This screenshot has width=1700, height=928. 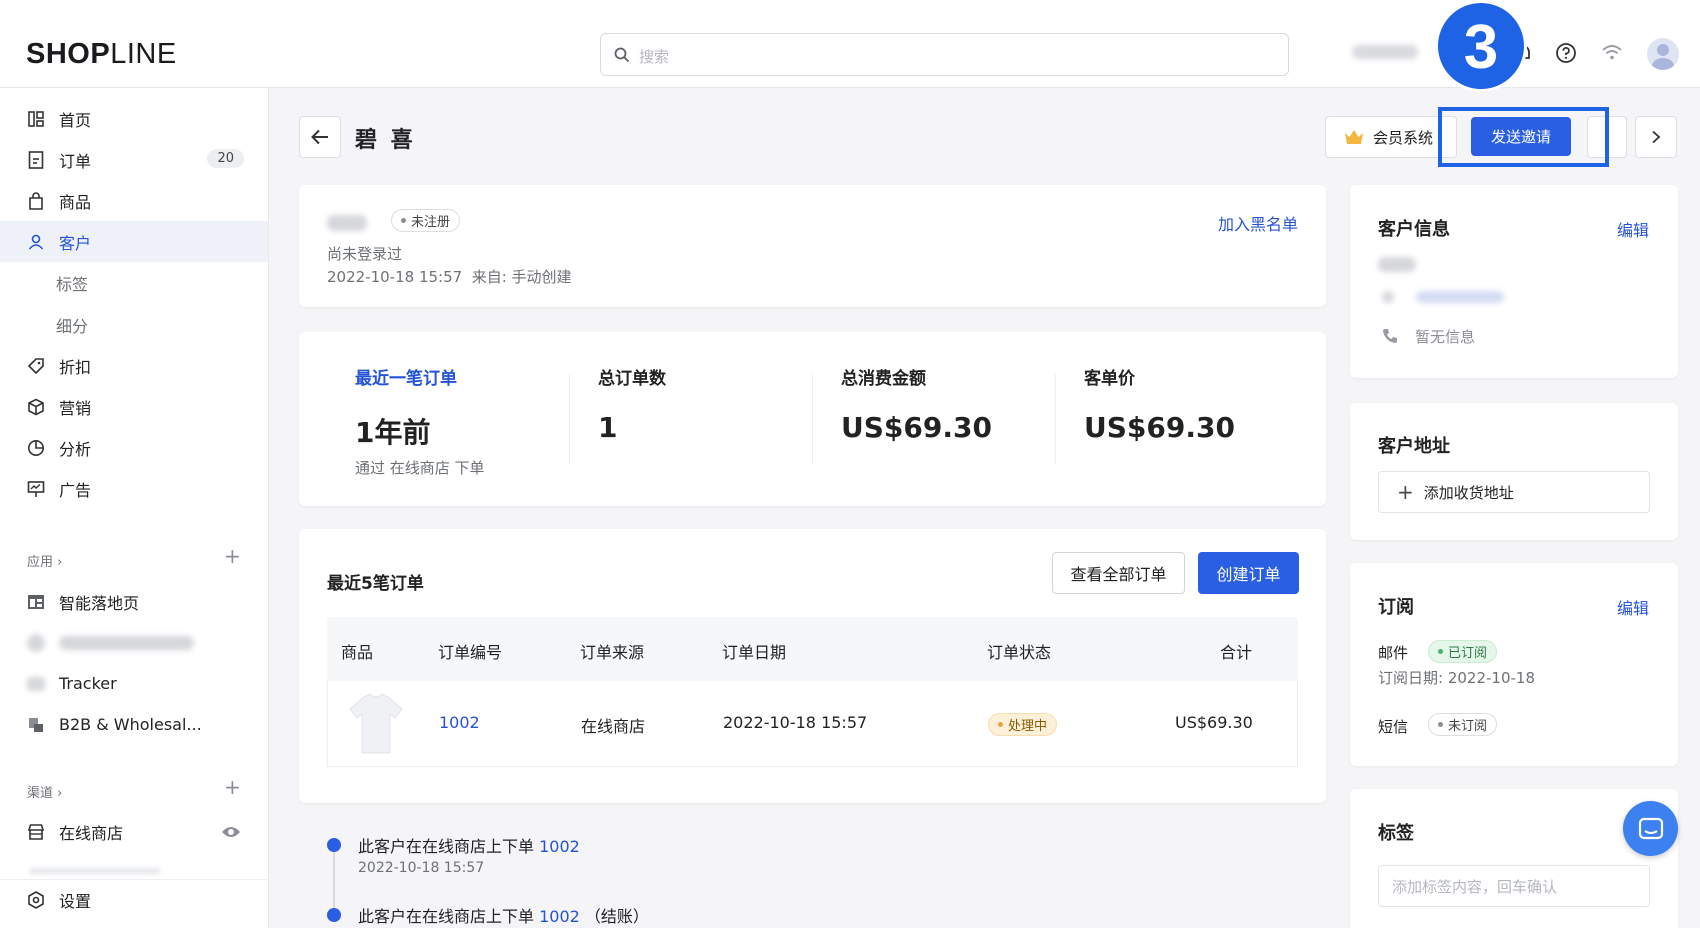 What do you see at coordinates (75, 408) in the screenshot?
I see `sidebar-item-label: 营销` at bounding box center [75, 408].